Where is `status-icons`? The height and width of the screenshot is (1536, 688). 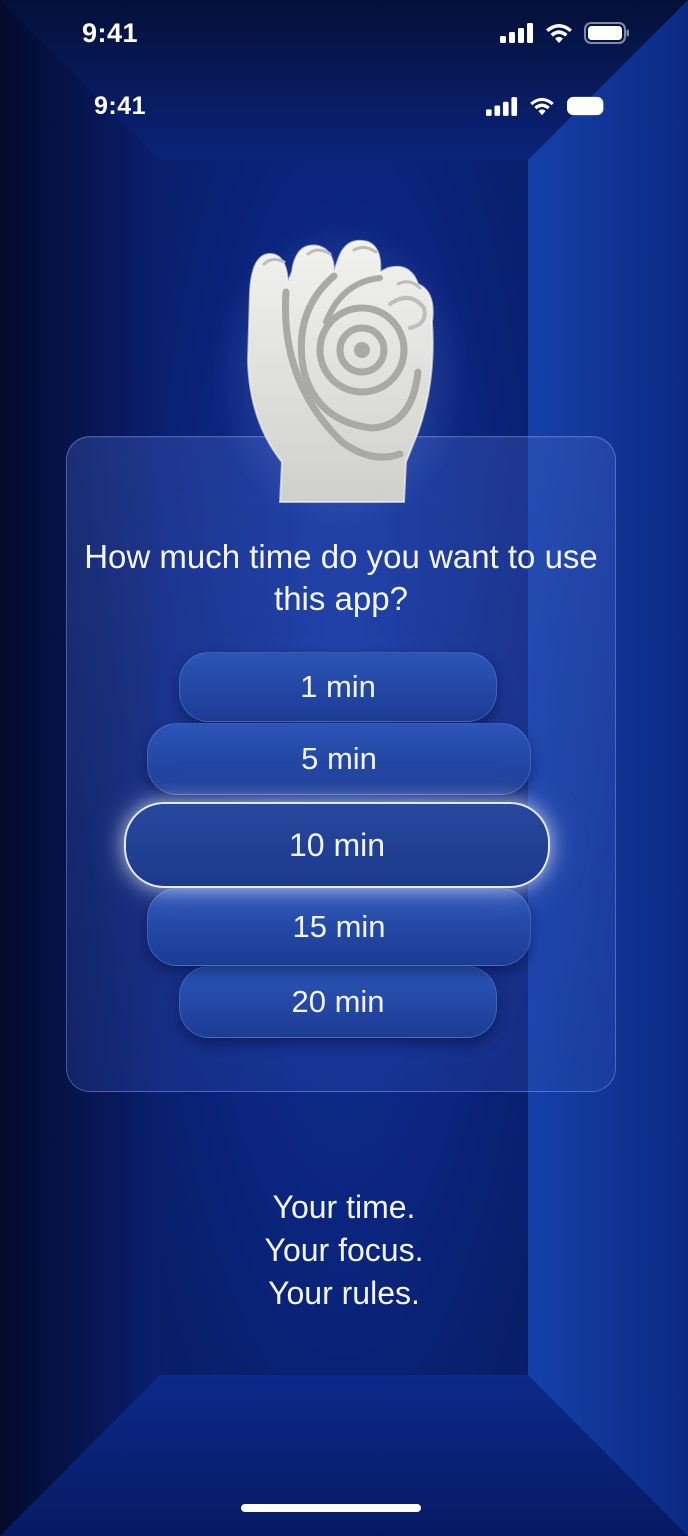
status-icons is located at coordinates (565, 33).